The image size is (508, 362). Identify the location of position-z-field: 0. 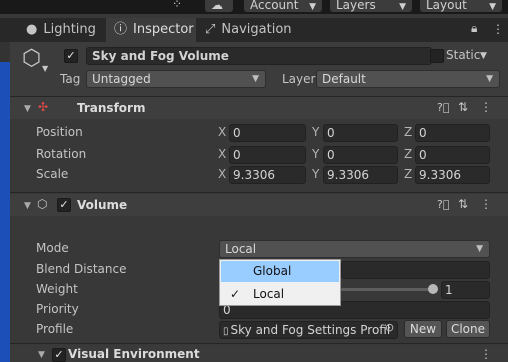
(452, 133).